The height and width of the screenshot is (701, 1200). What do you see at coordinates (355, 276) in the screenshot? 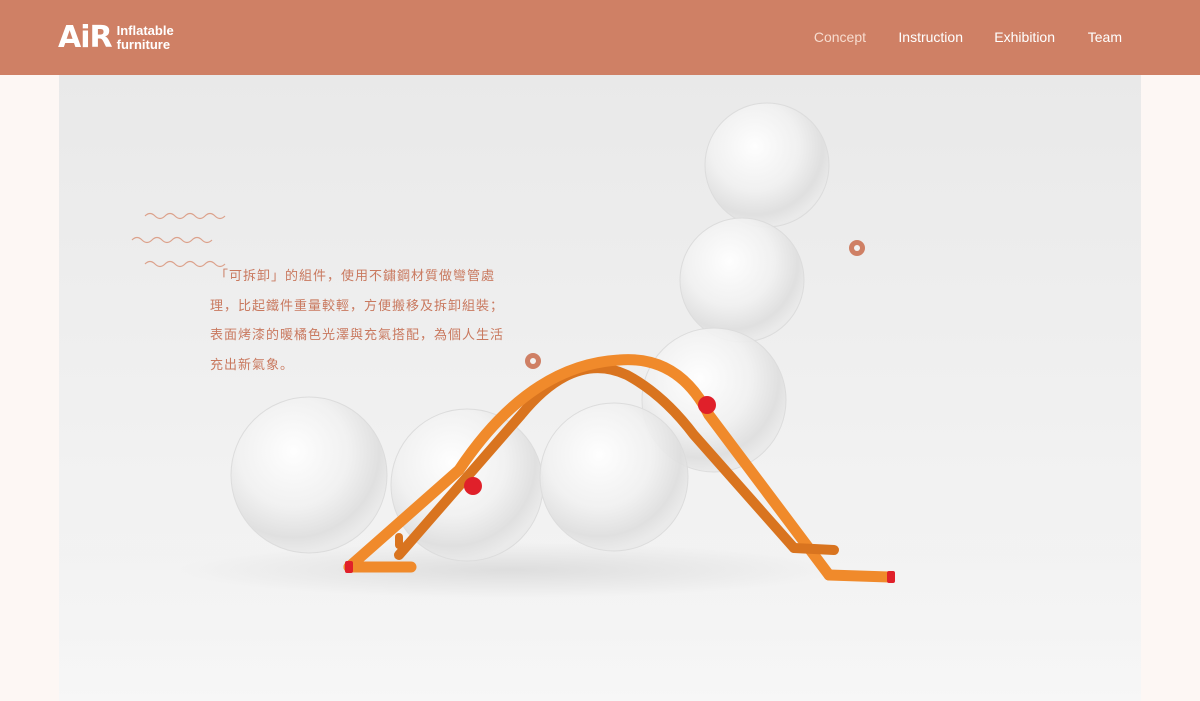
I see `concept-line: 「可拆卸」的組件，使用不鏽鋼材質做彎管處` at bounding box center [355, 276].